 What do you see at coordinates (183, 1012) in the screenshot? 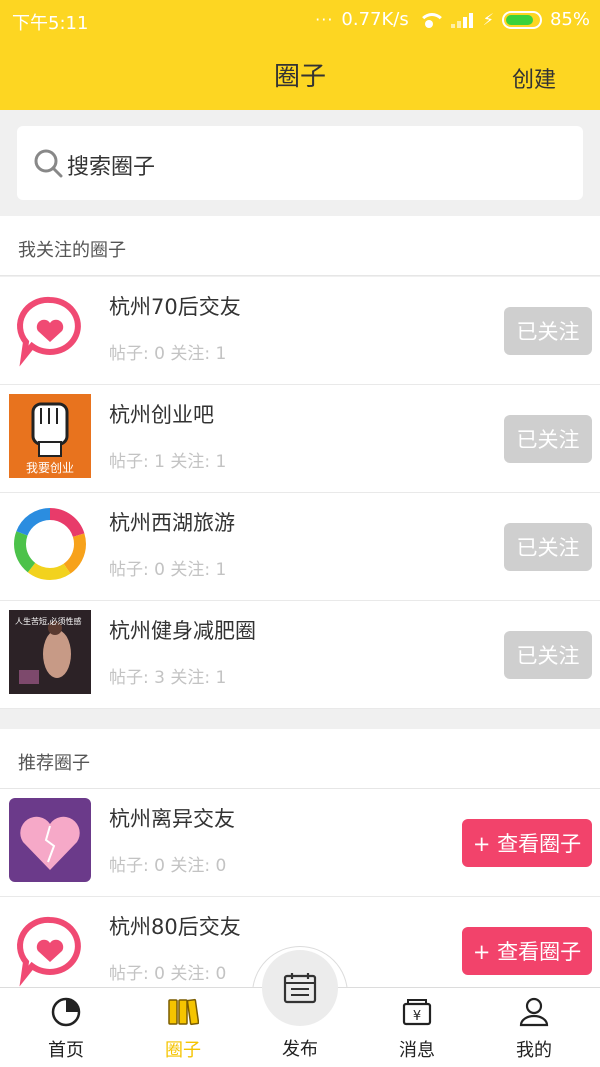
I see `books-icon` at bounding box center [183, 1012].